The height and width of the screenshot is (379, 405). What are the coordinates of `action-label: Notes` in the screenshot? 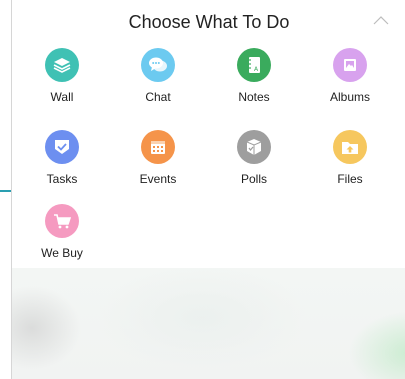 It's located at (254, 97).